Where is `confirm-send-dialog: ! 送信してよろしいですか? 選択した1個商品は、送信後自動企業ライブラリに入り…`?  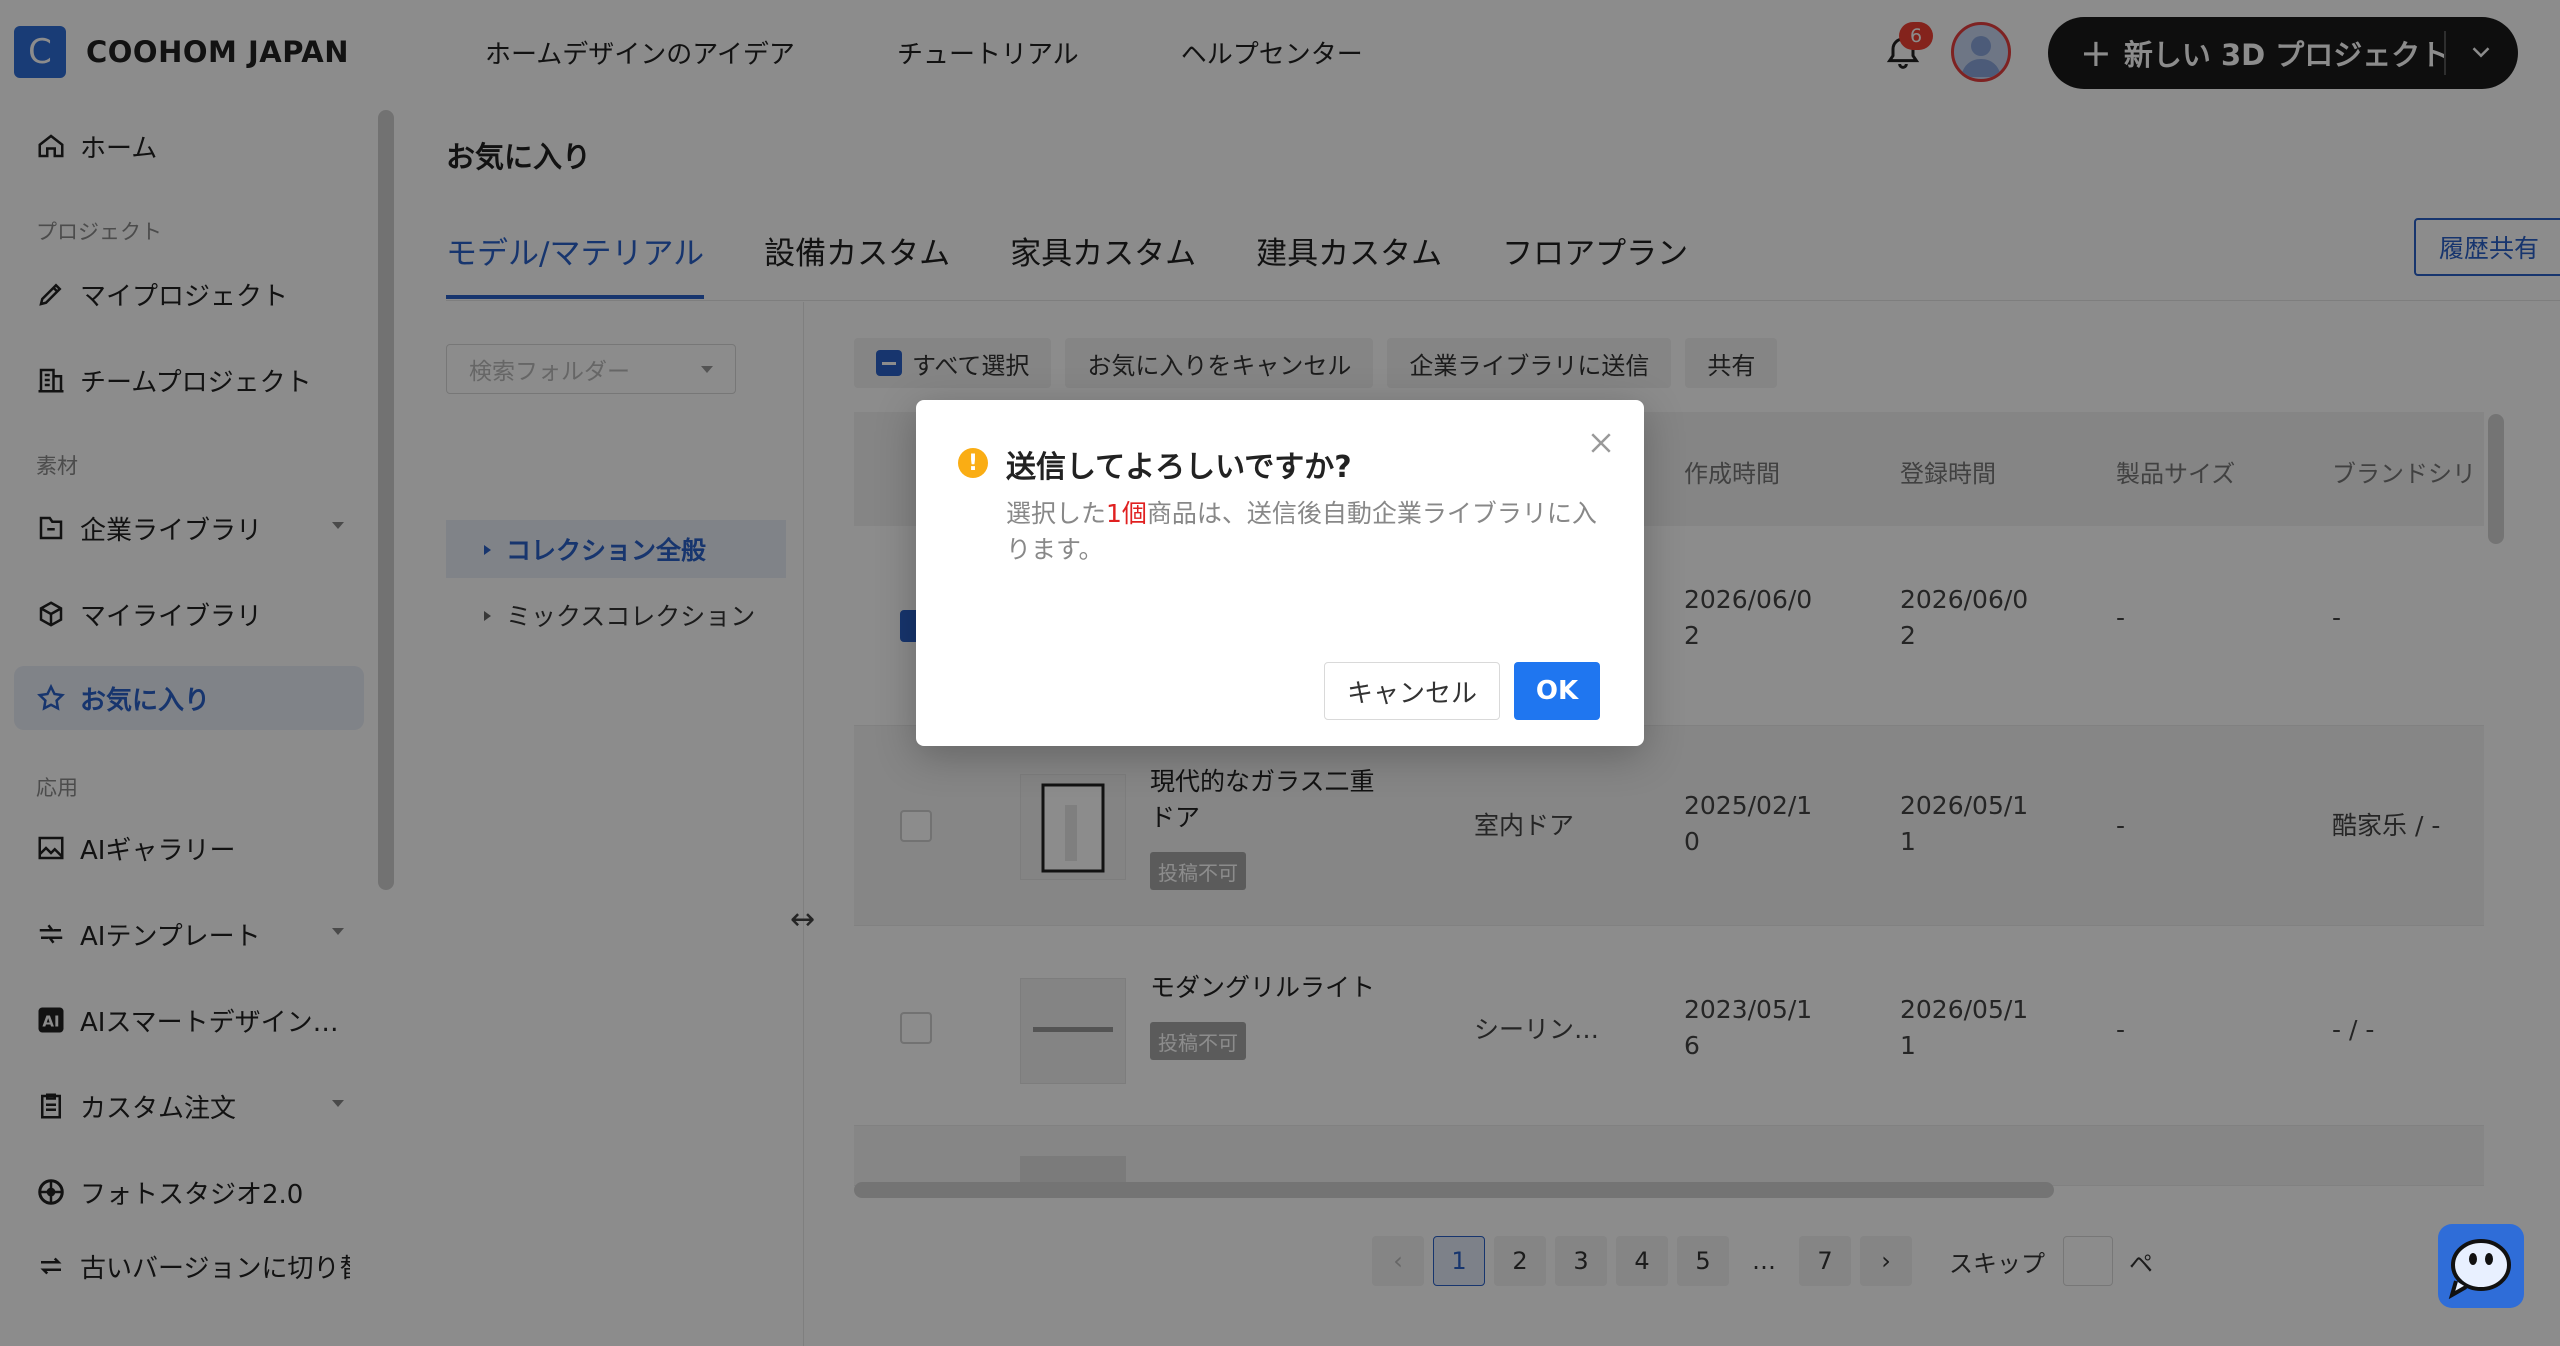 confirm-send-dialog: ! 送信してよろしいですか? 選択した1個商品は、送信後自動企業ライブラリに入り… is located at coordinates (1280, 573).